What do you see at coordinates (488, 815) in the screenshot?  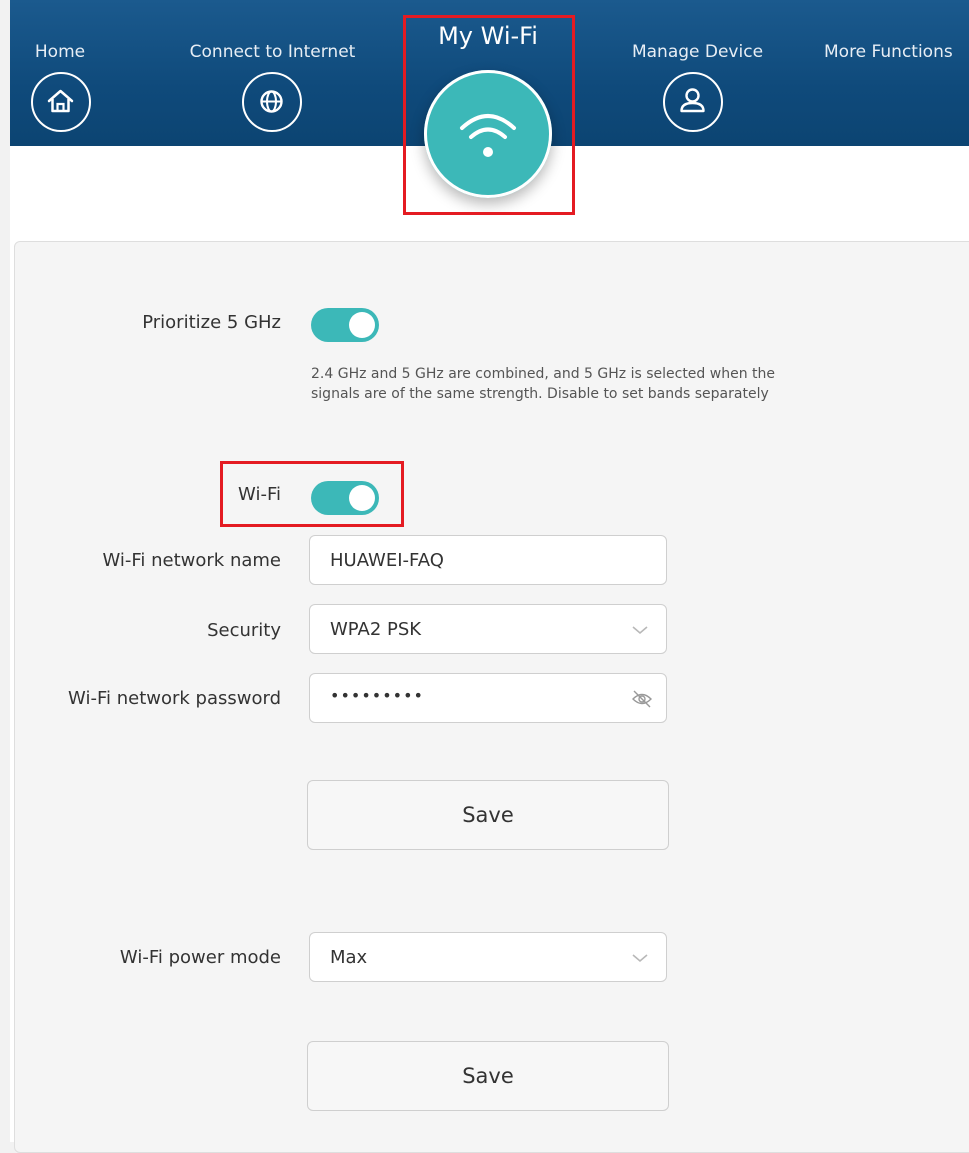 I see `save-button: Save` at bounding box center [488, 815].